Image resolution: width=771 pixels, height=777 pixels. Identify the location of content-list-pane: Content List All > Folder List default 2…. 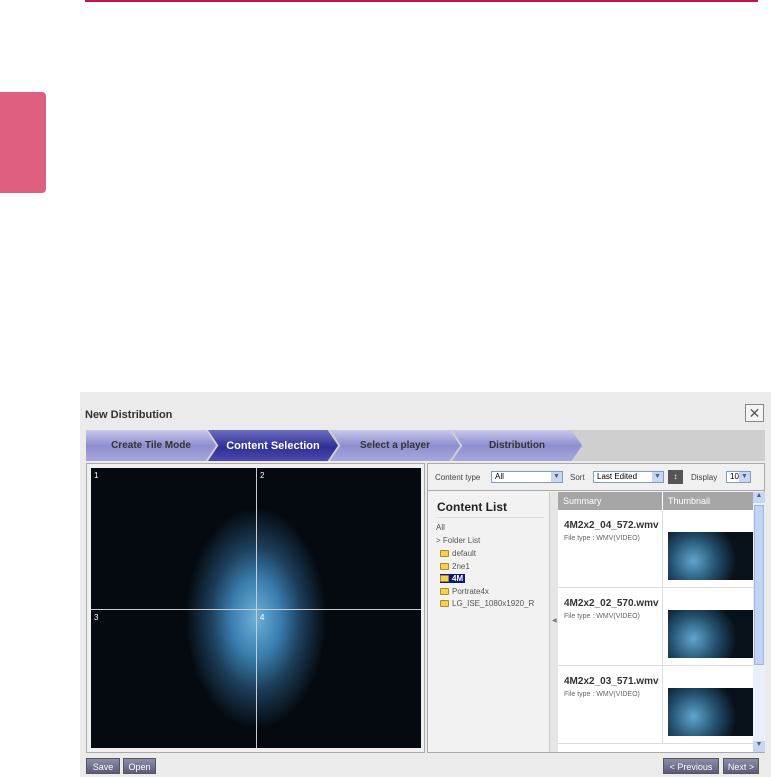
(488, 622).